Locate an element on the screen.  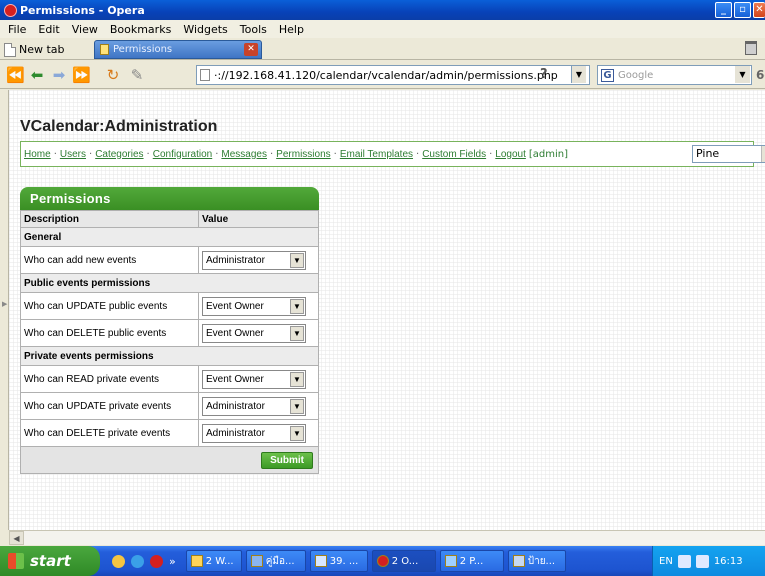
help-icon: ? is located at coordinates (544, 74).